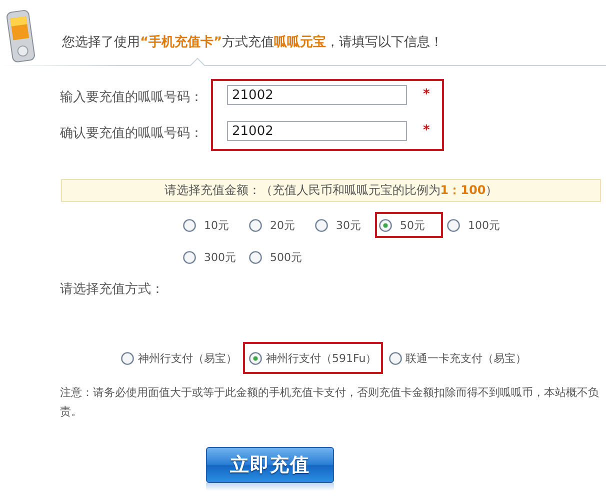 Image resolution: width=606 pixels, height=500 pixels. I want to click on amount-option: 100元, so click(473, 225).